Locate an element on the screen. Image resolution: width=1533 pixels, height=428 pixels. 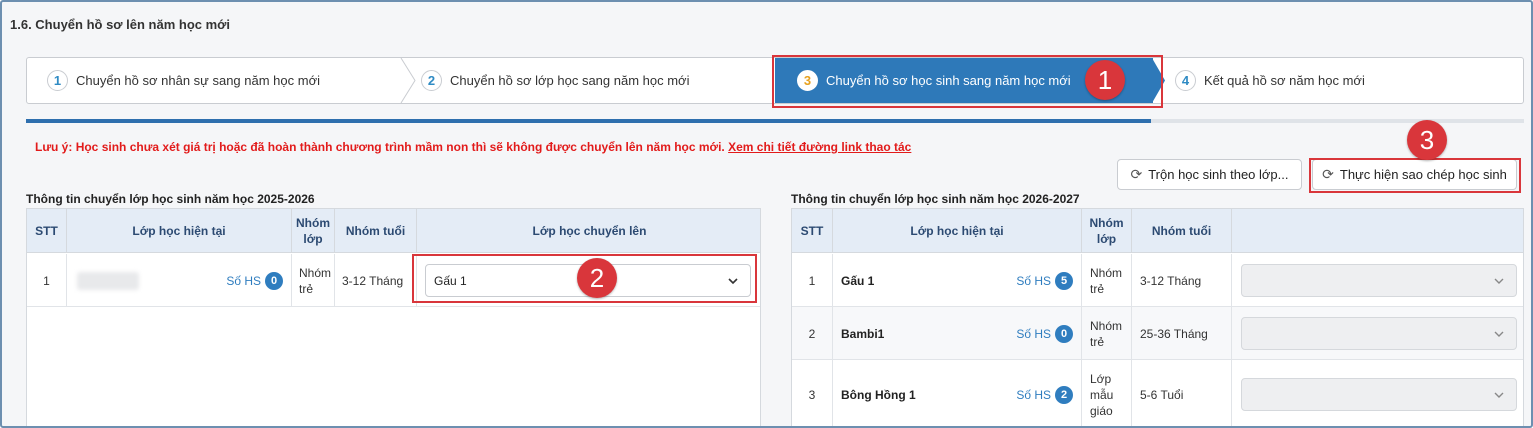
class-name: Bông Hồng 1 is located at coordinates (878, 395).